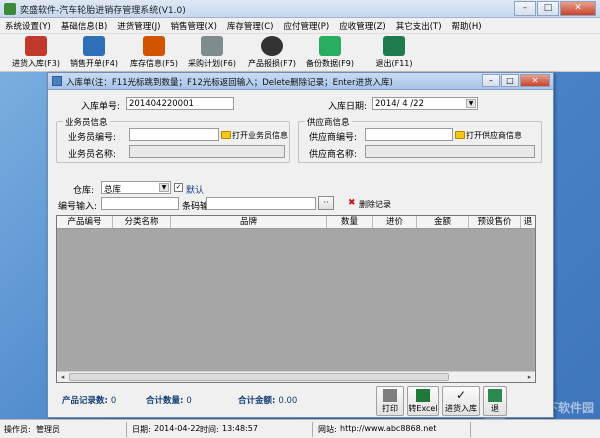 The image size is (600, 438). Describe the element at coordinates (189, 401) in the screenshot. I see `total-quantity-value: 0` at that location.